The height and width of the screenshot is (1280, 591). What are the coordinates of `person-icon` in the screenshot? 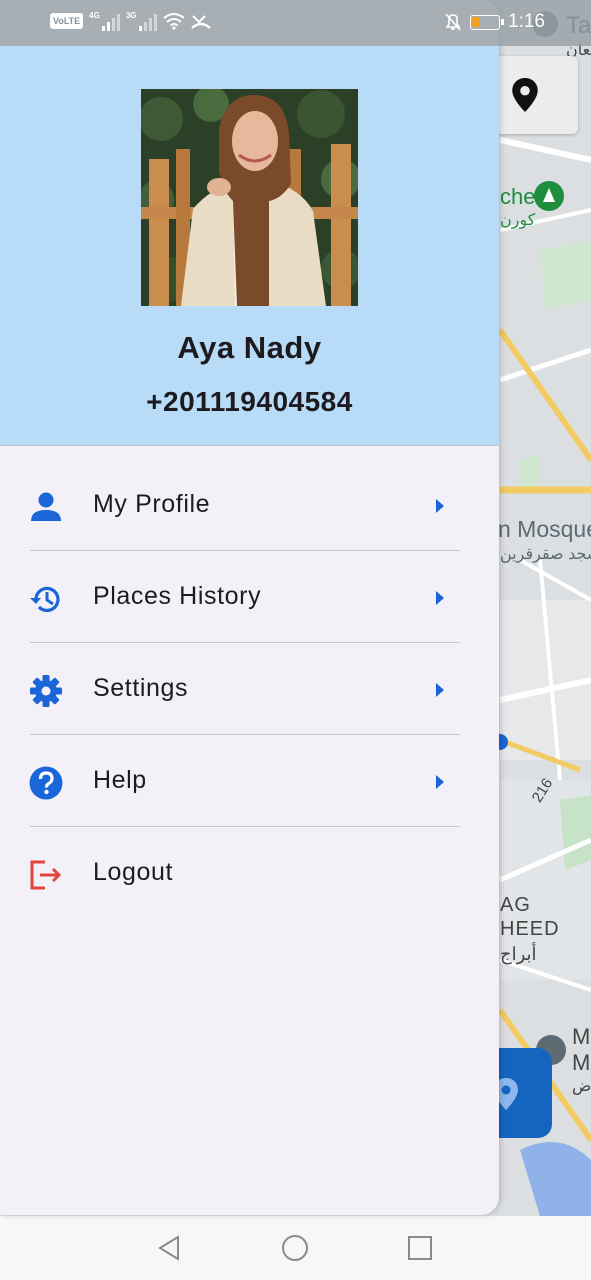 It's located at (46, 506).